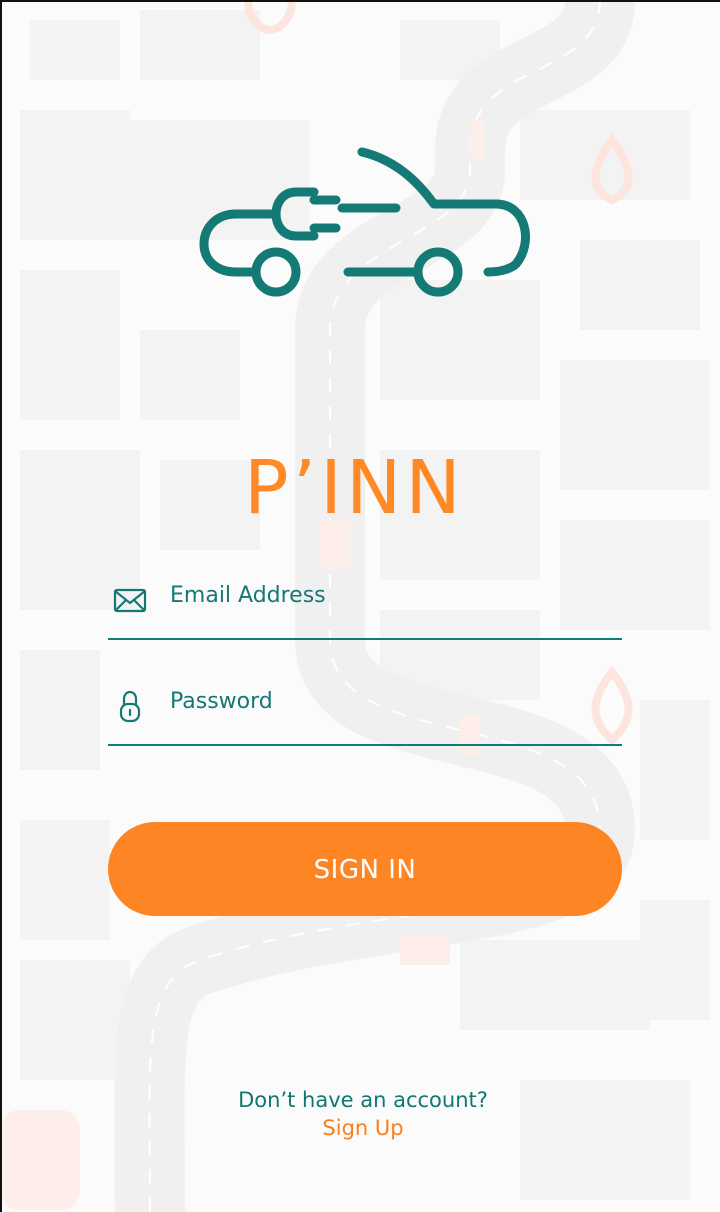 The width and height of the screenshot is (720, 1212). What do you see at coordinates (354, 488) in the screenshot?
I see `brand-name: P’INN` at bounding box center [354, 488].